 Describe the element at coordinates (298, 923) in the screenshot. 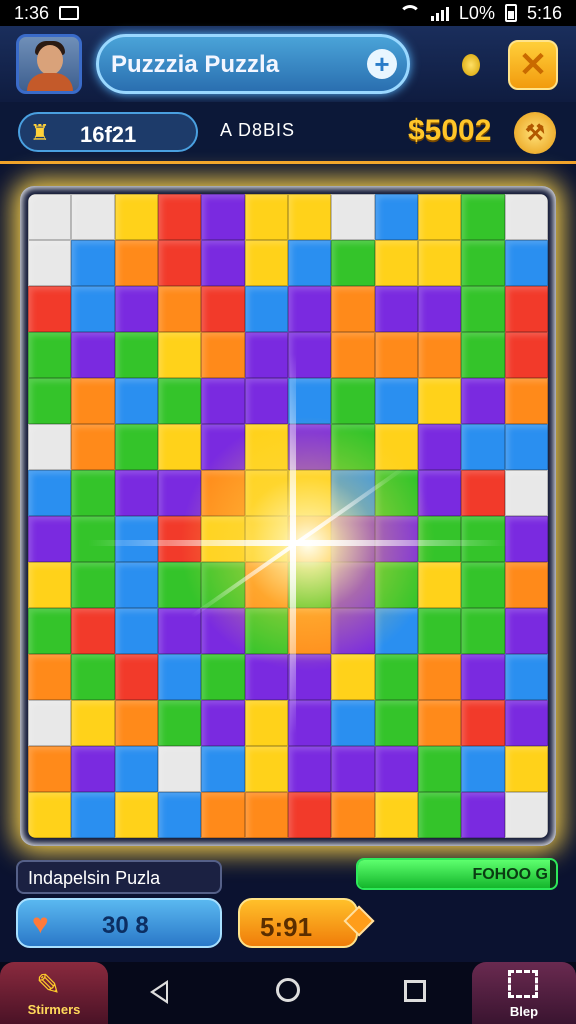

I see `timer-button: 5:91` at that location.